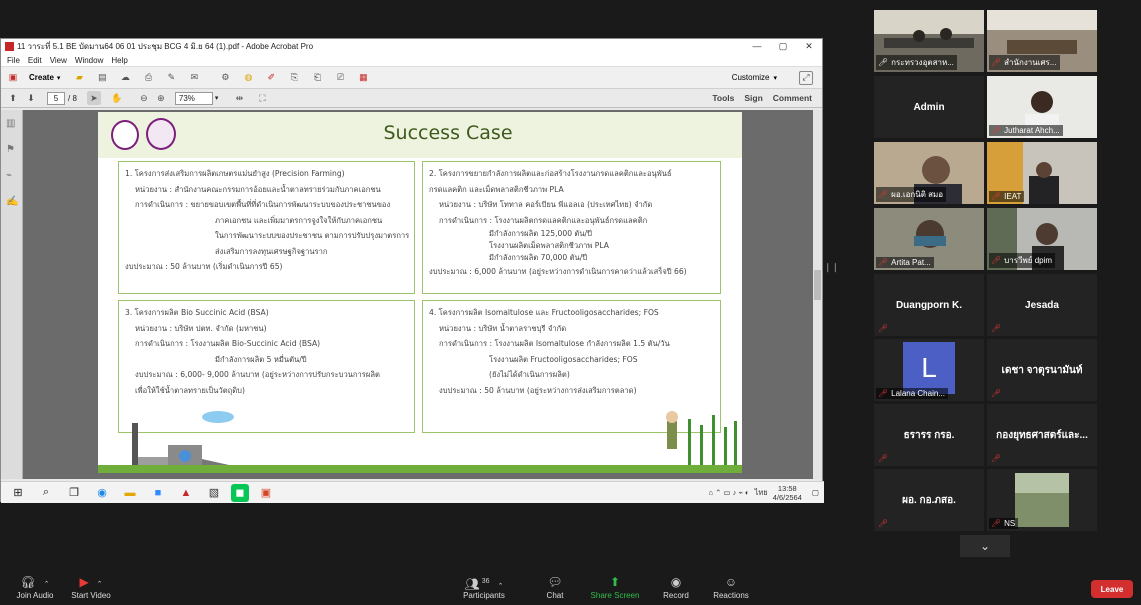 This screenshot has width=1141, height=605. Describe the element at coordinates (239, 98) in the screenshot. I see `fit-width-icon: ⇹` at that location.